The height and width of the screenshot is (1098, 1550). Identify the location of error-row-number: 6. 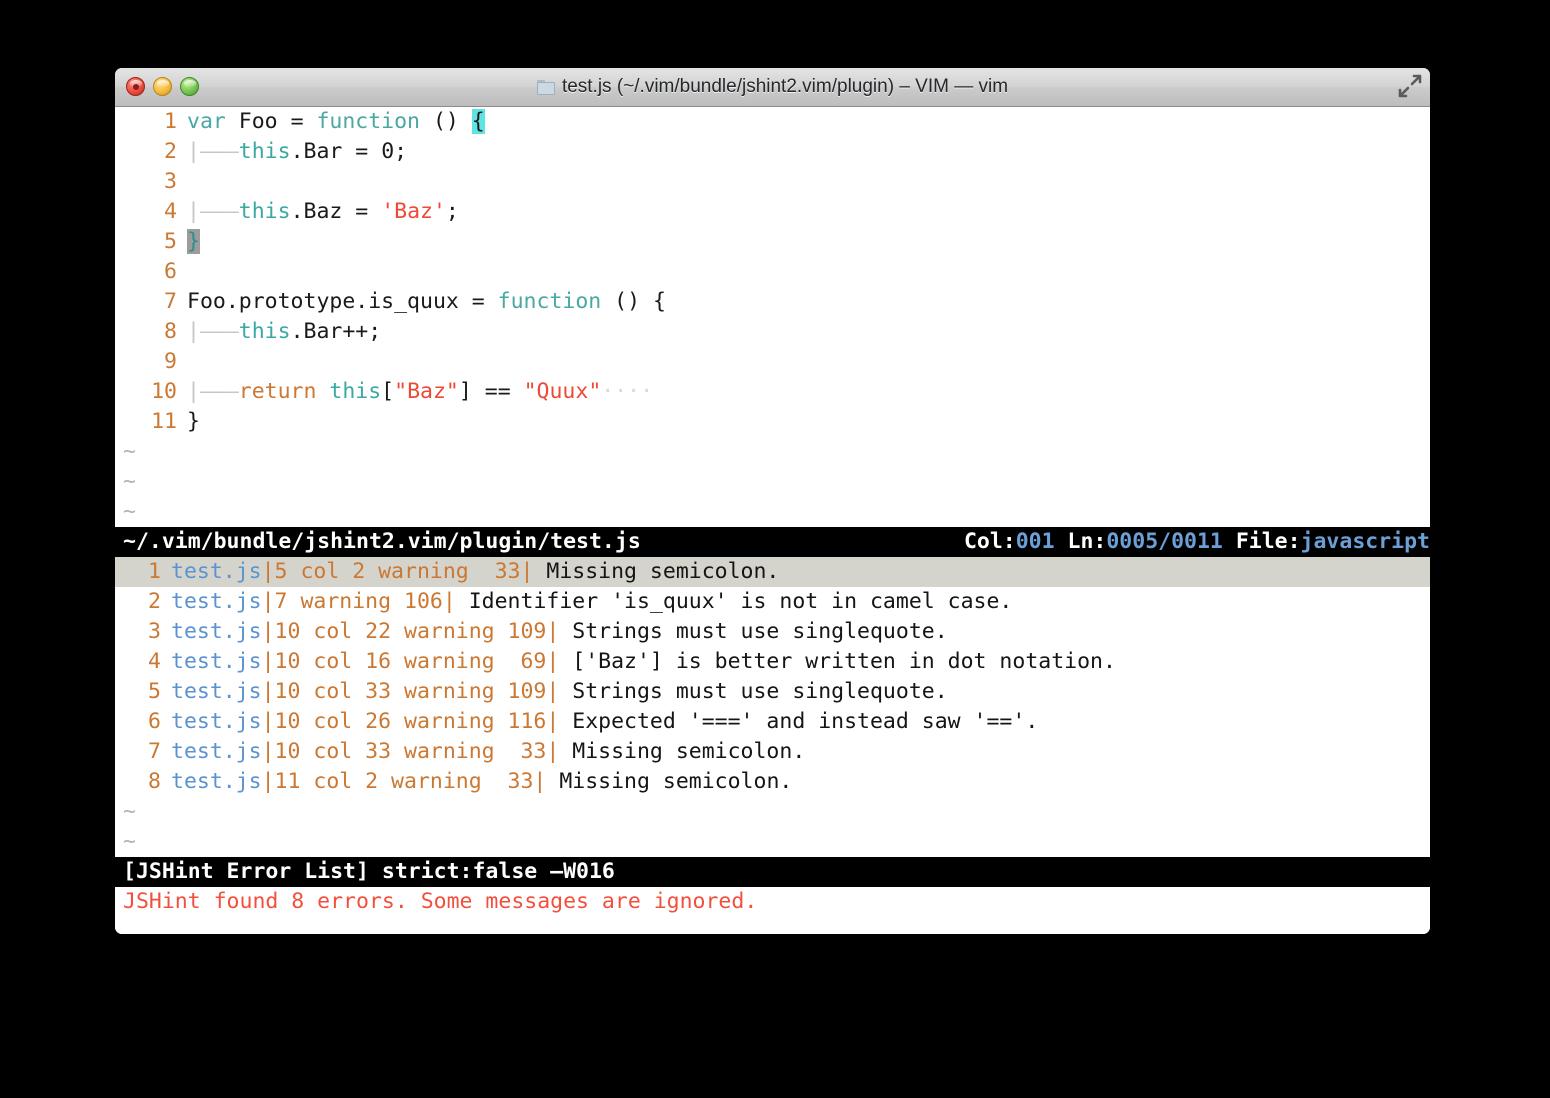
(154, 721).